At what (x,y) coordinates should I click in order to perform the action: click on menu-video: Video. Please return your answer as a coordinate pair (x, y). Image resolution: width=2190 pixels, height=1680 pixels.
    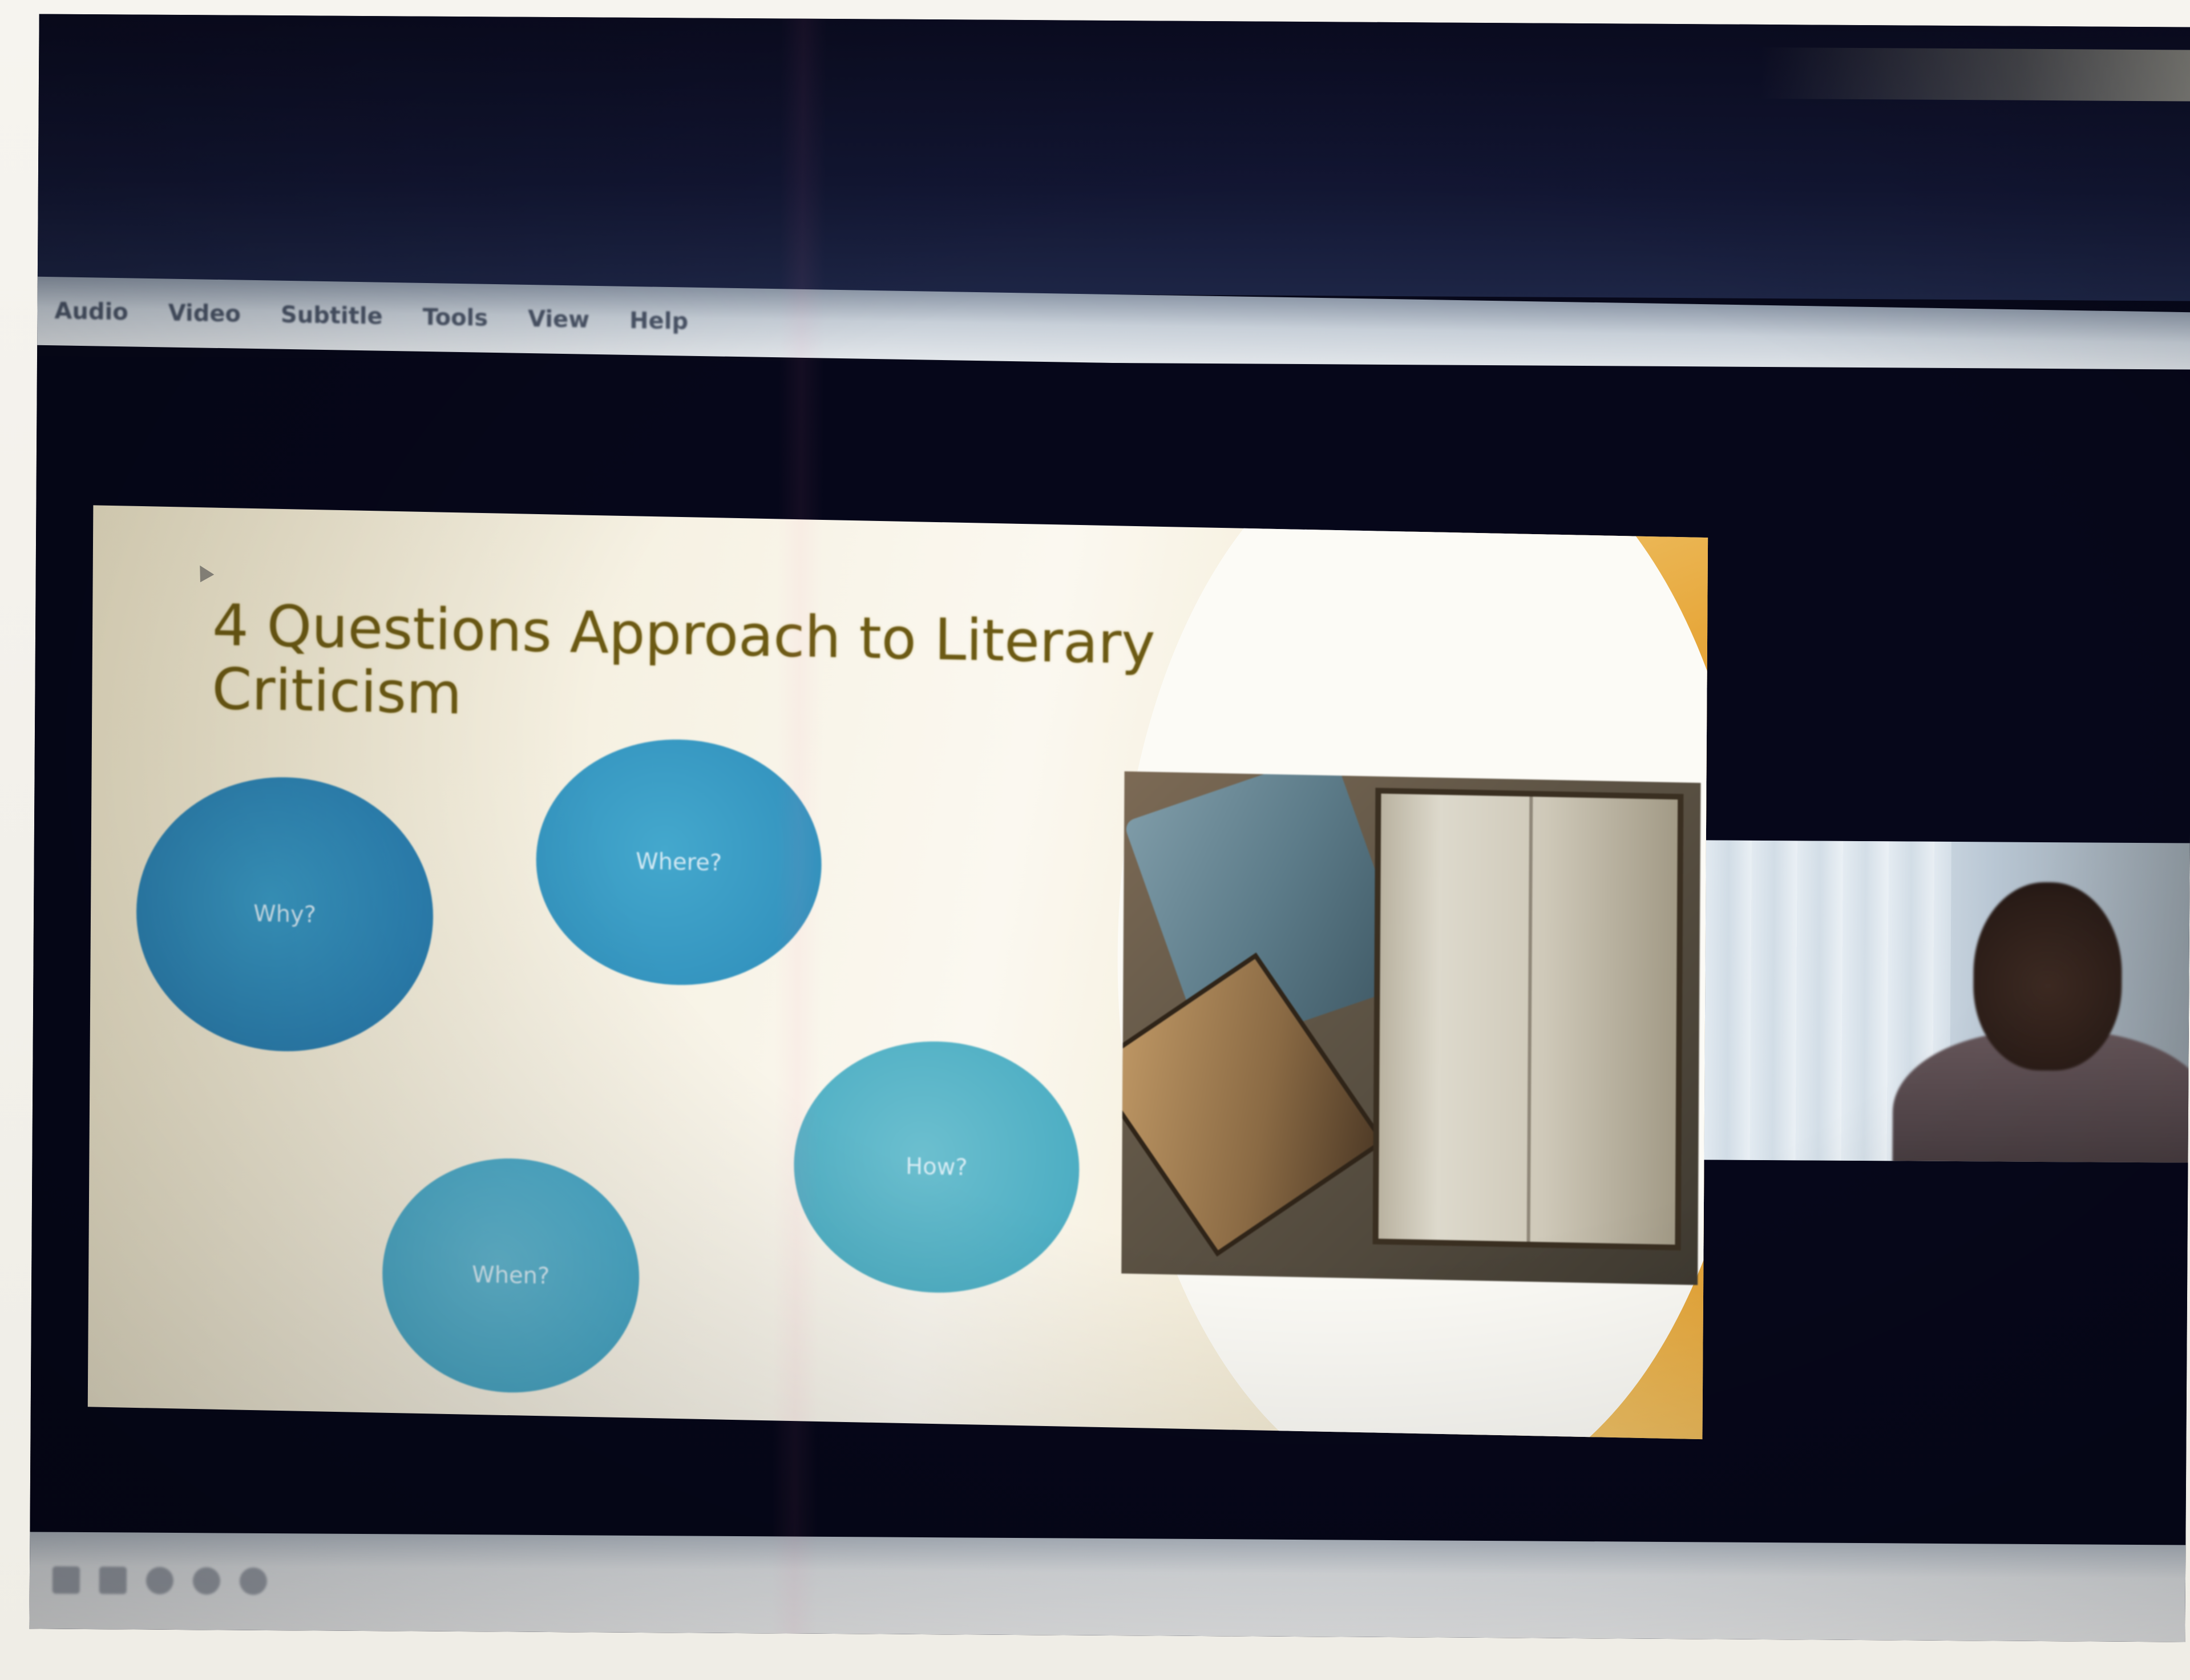
    Looking at the image, I should click on (204, 313).